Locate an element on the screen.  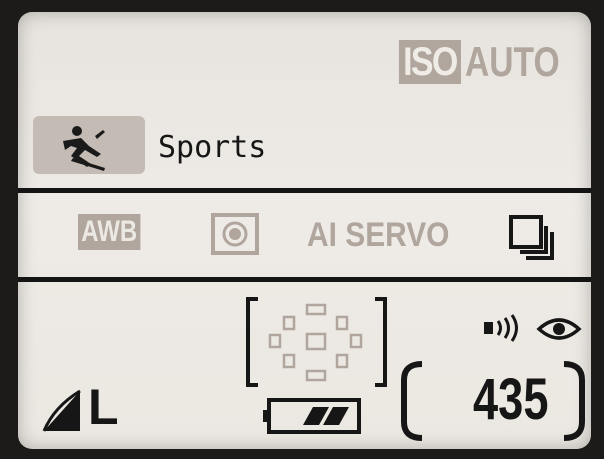
divider-bottom is located at coordinates (304, 279).